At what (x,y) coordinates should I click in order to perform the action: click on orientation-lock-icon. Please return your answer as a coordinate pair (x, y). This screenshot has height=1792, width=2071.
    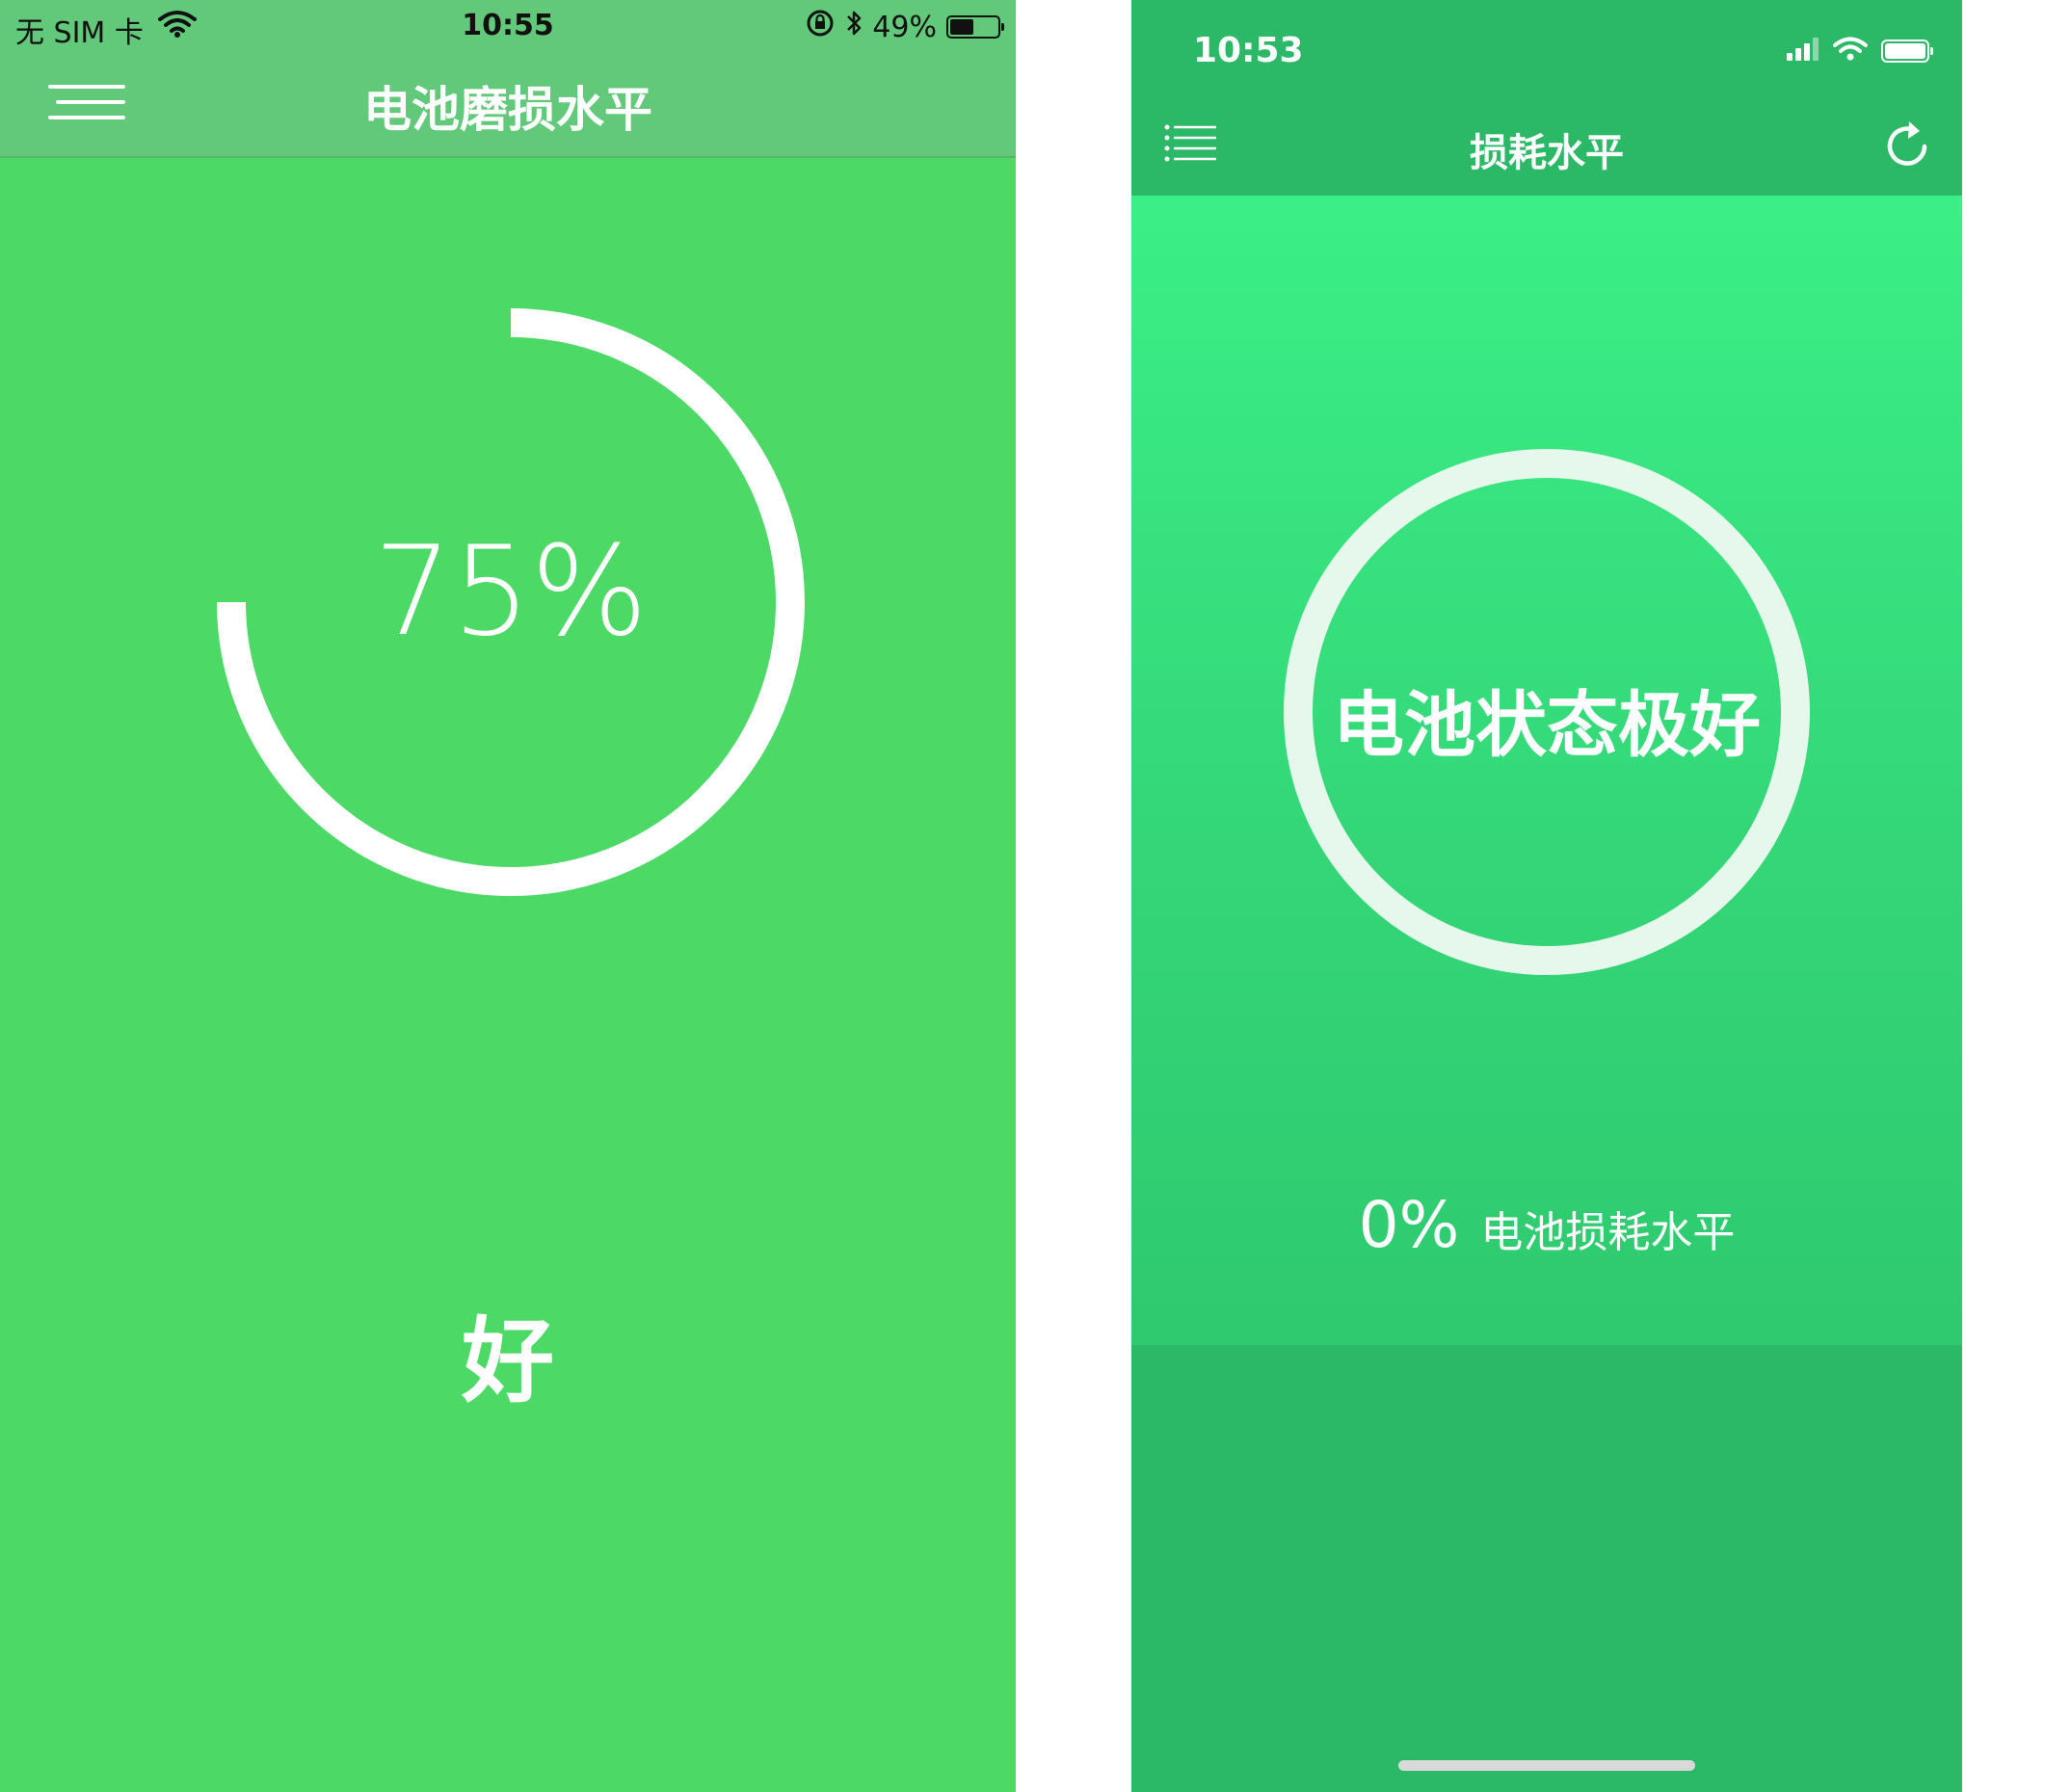
    Looking at the image, I should click on (820, 27).